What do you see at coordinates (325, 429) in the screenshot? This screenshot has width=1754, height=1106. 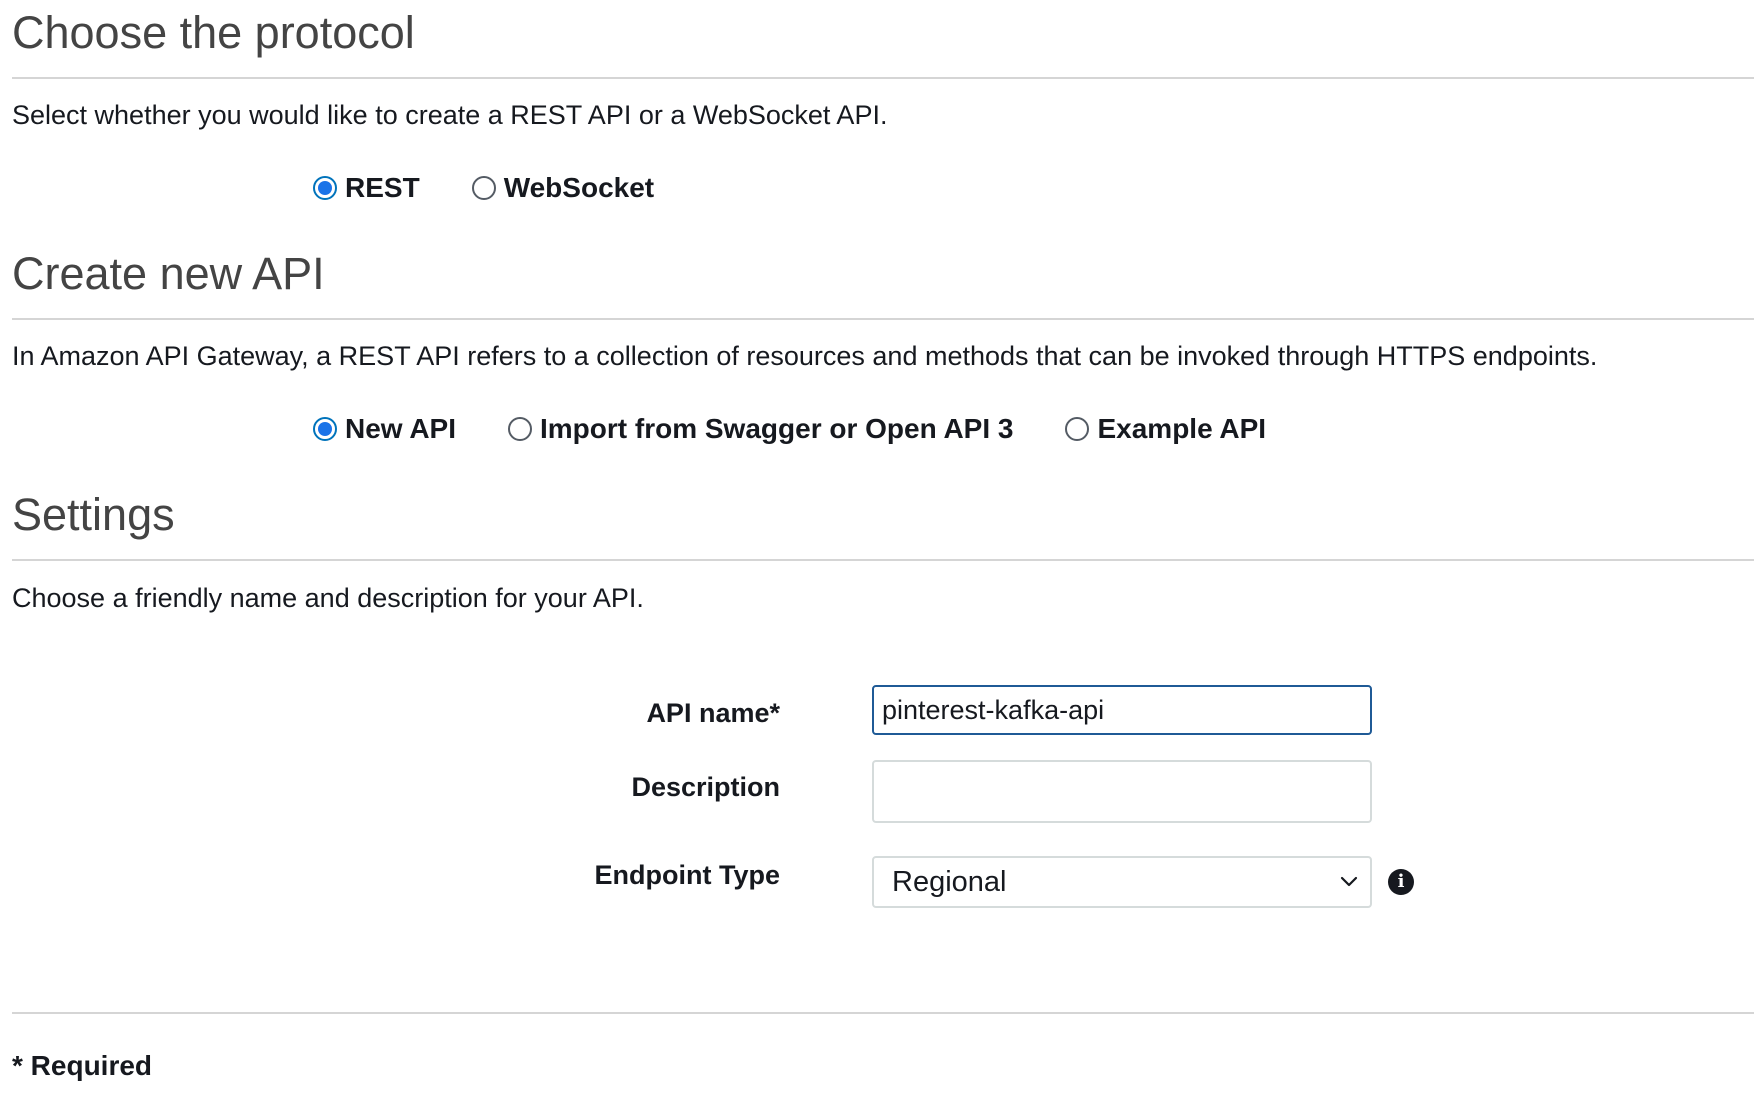 I see `radio-button-new-api` at bounding box center [325, 429].